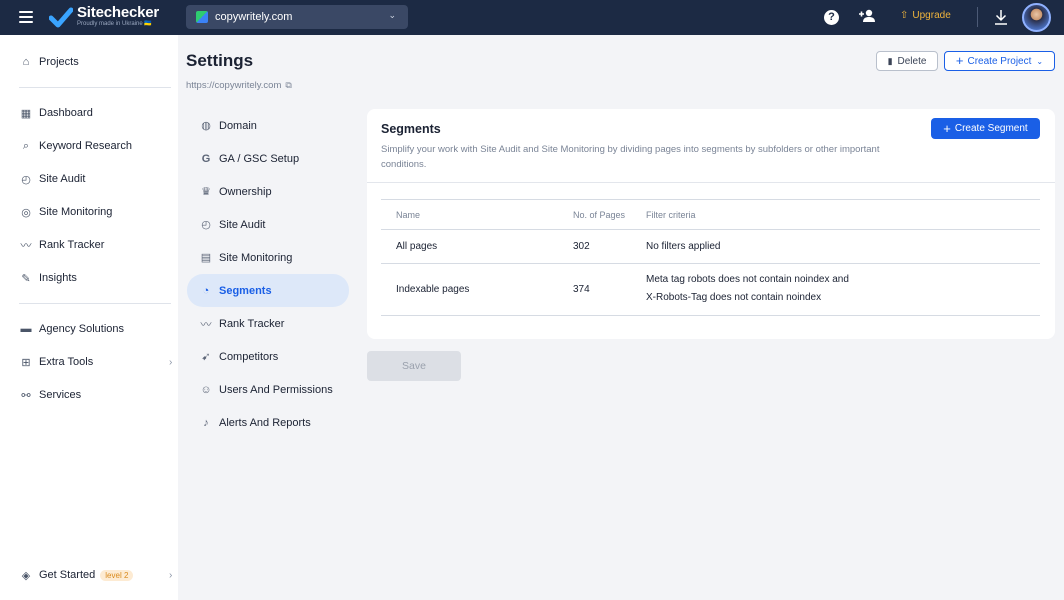 The height and width of the screenshot is (600, 1064). Describe the element at coordinates (245, 290) in the screenshot. I see `settings-item-label: Segments` at that location.